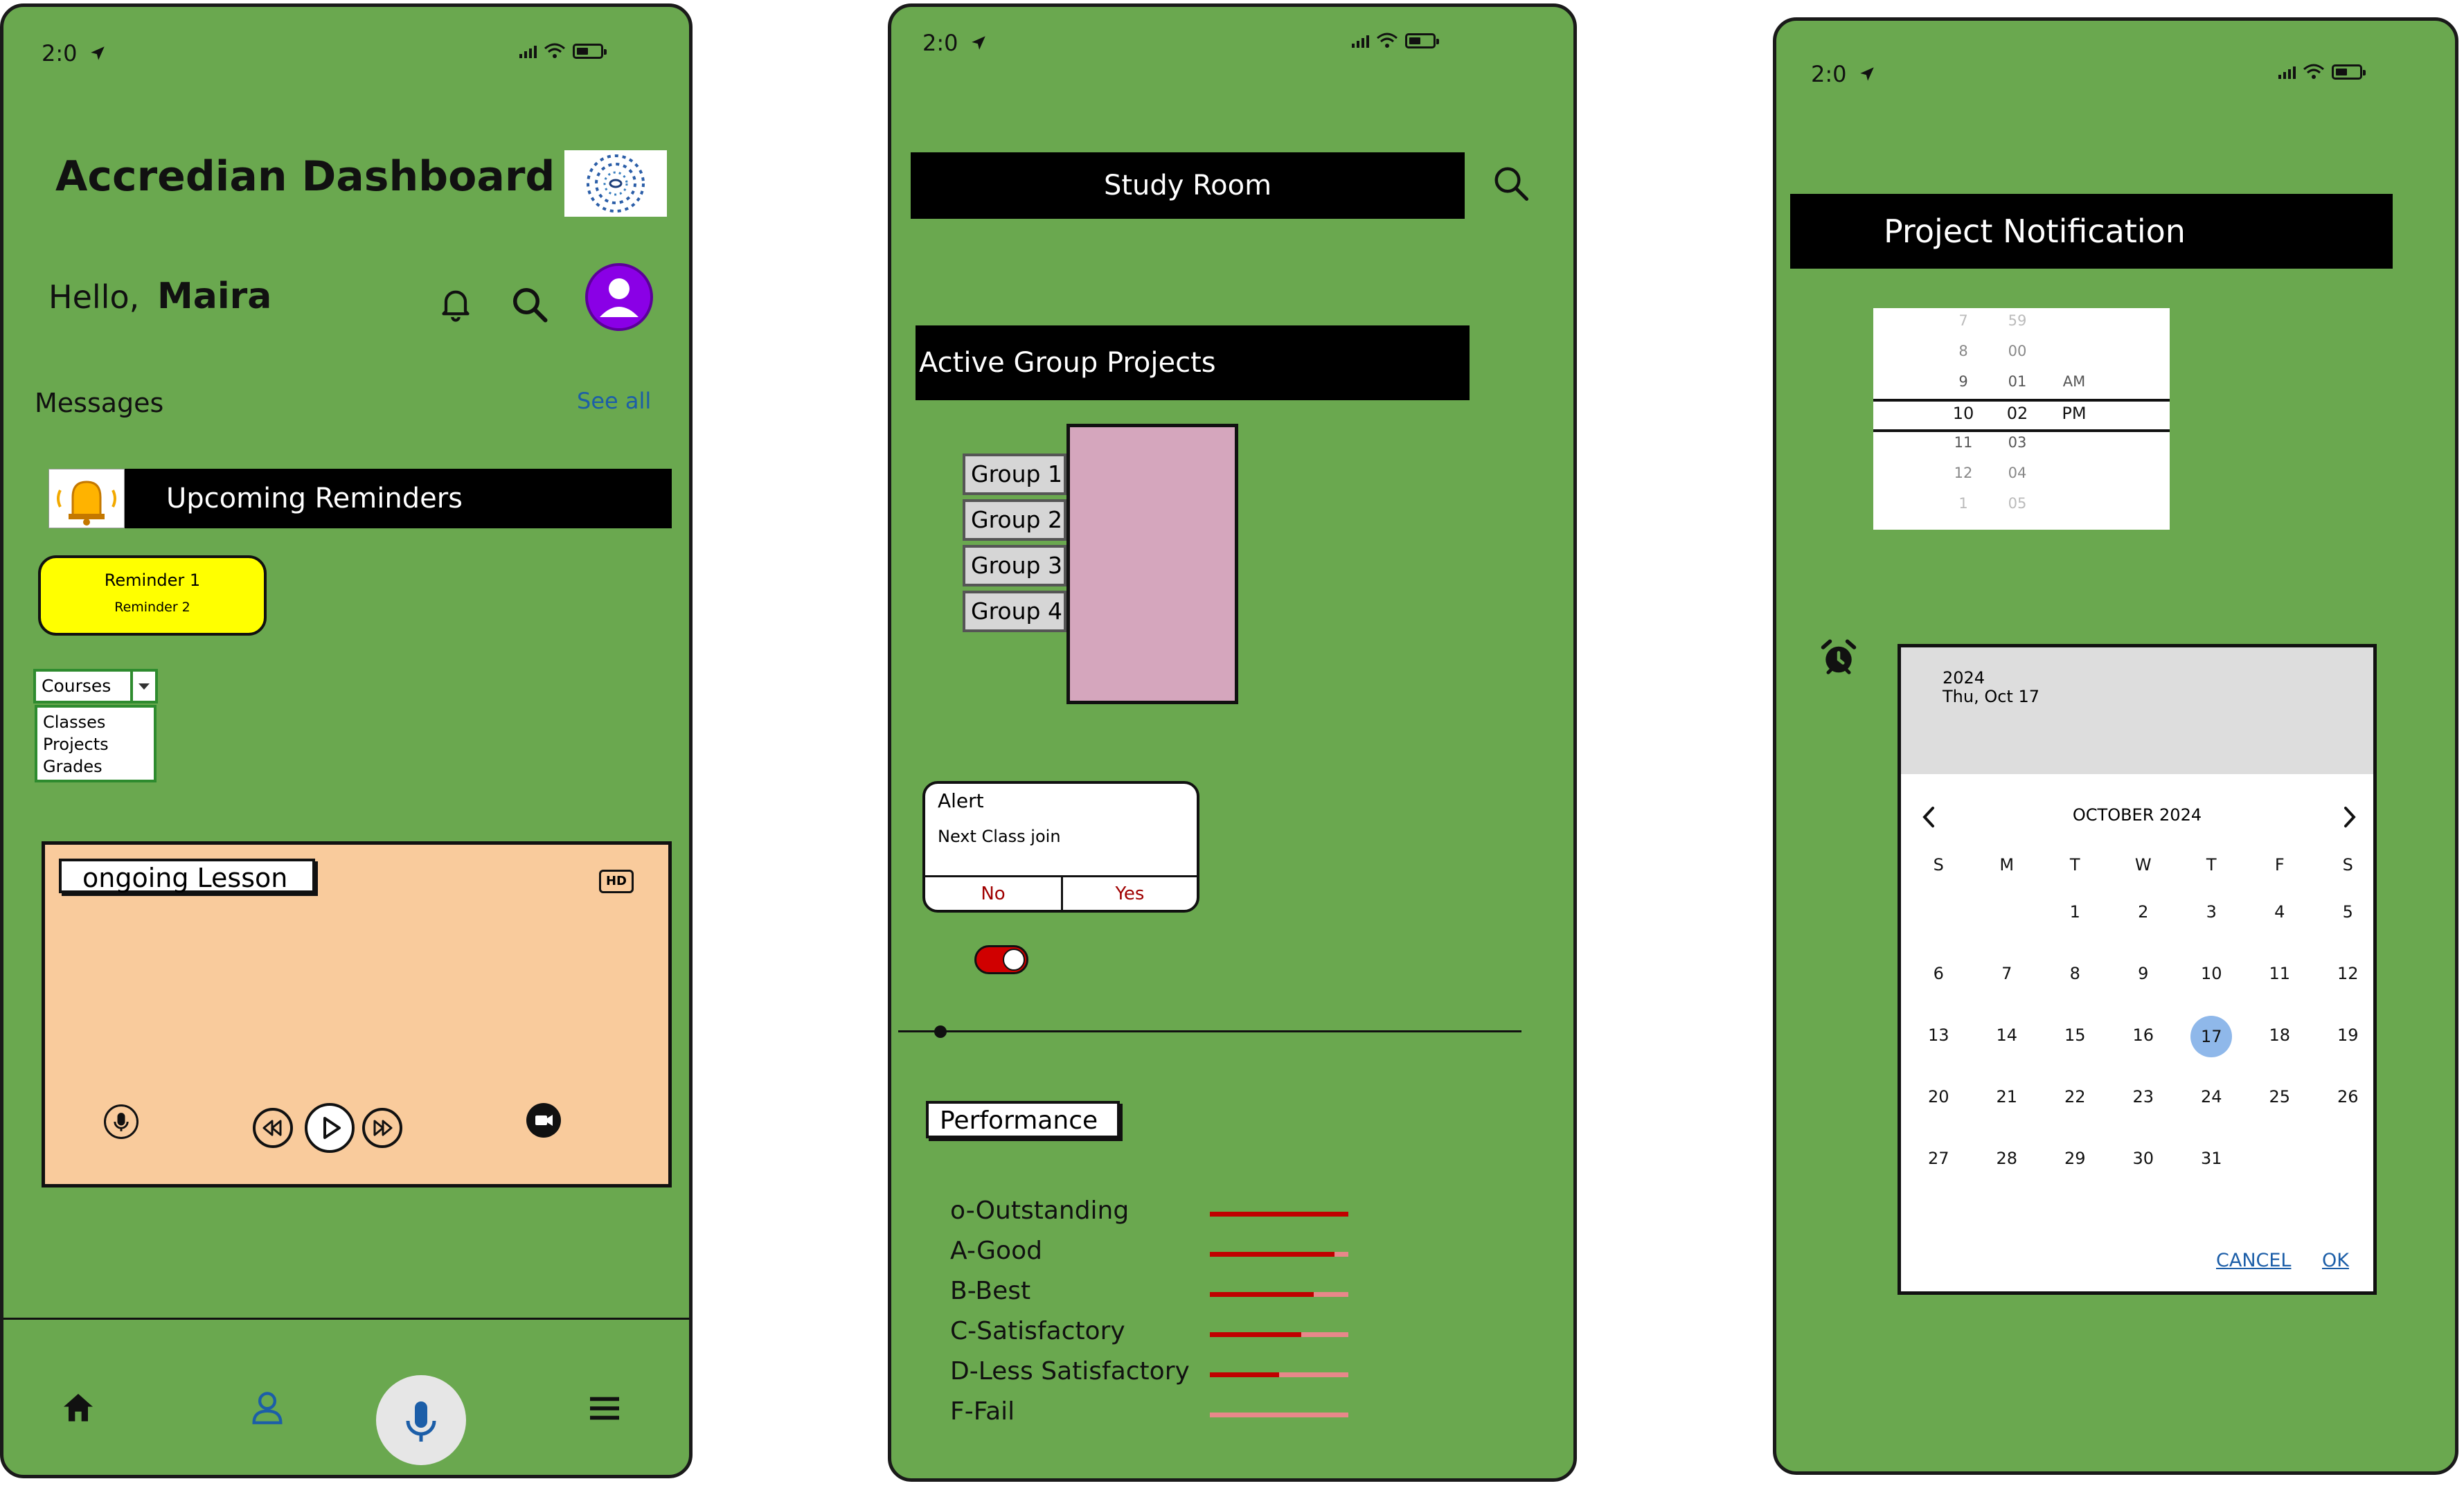 This screenshot has height=1506, width=2464. What do you see at coordinates (121, 1121) in the screenshot?
I see `mic-toggle-button` at bounding box center [121, 1121].